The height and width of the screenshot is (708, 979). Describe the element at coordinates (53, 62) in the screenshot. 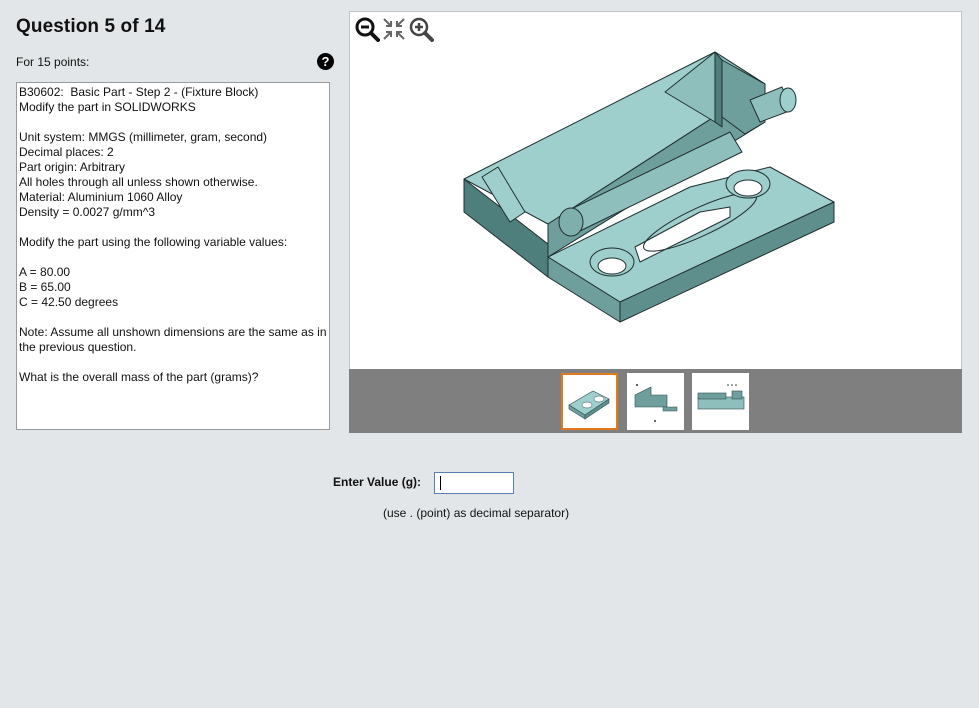

I see `points-label: For 15 points:` at that location.